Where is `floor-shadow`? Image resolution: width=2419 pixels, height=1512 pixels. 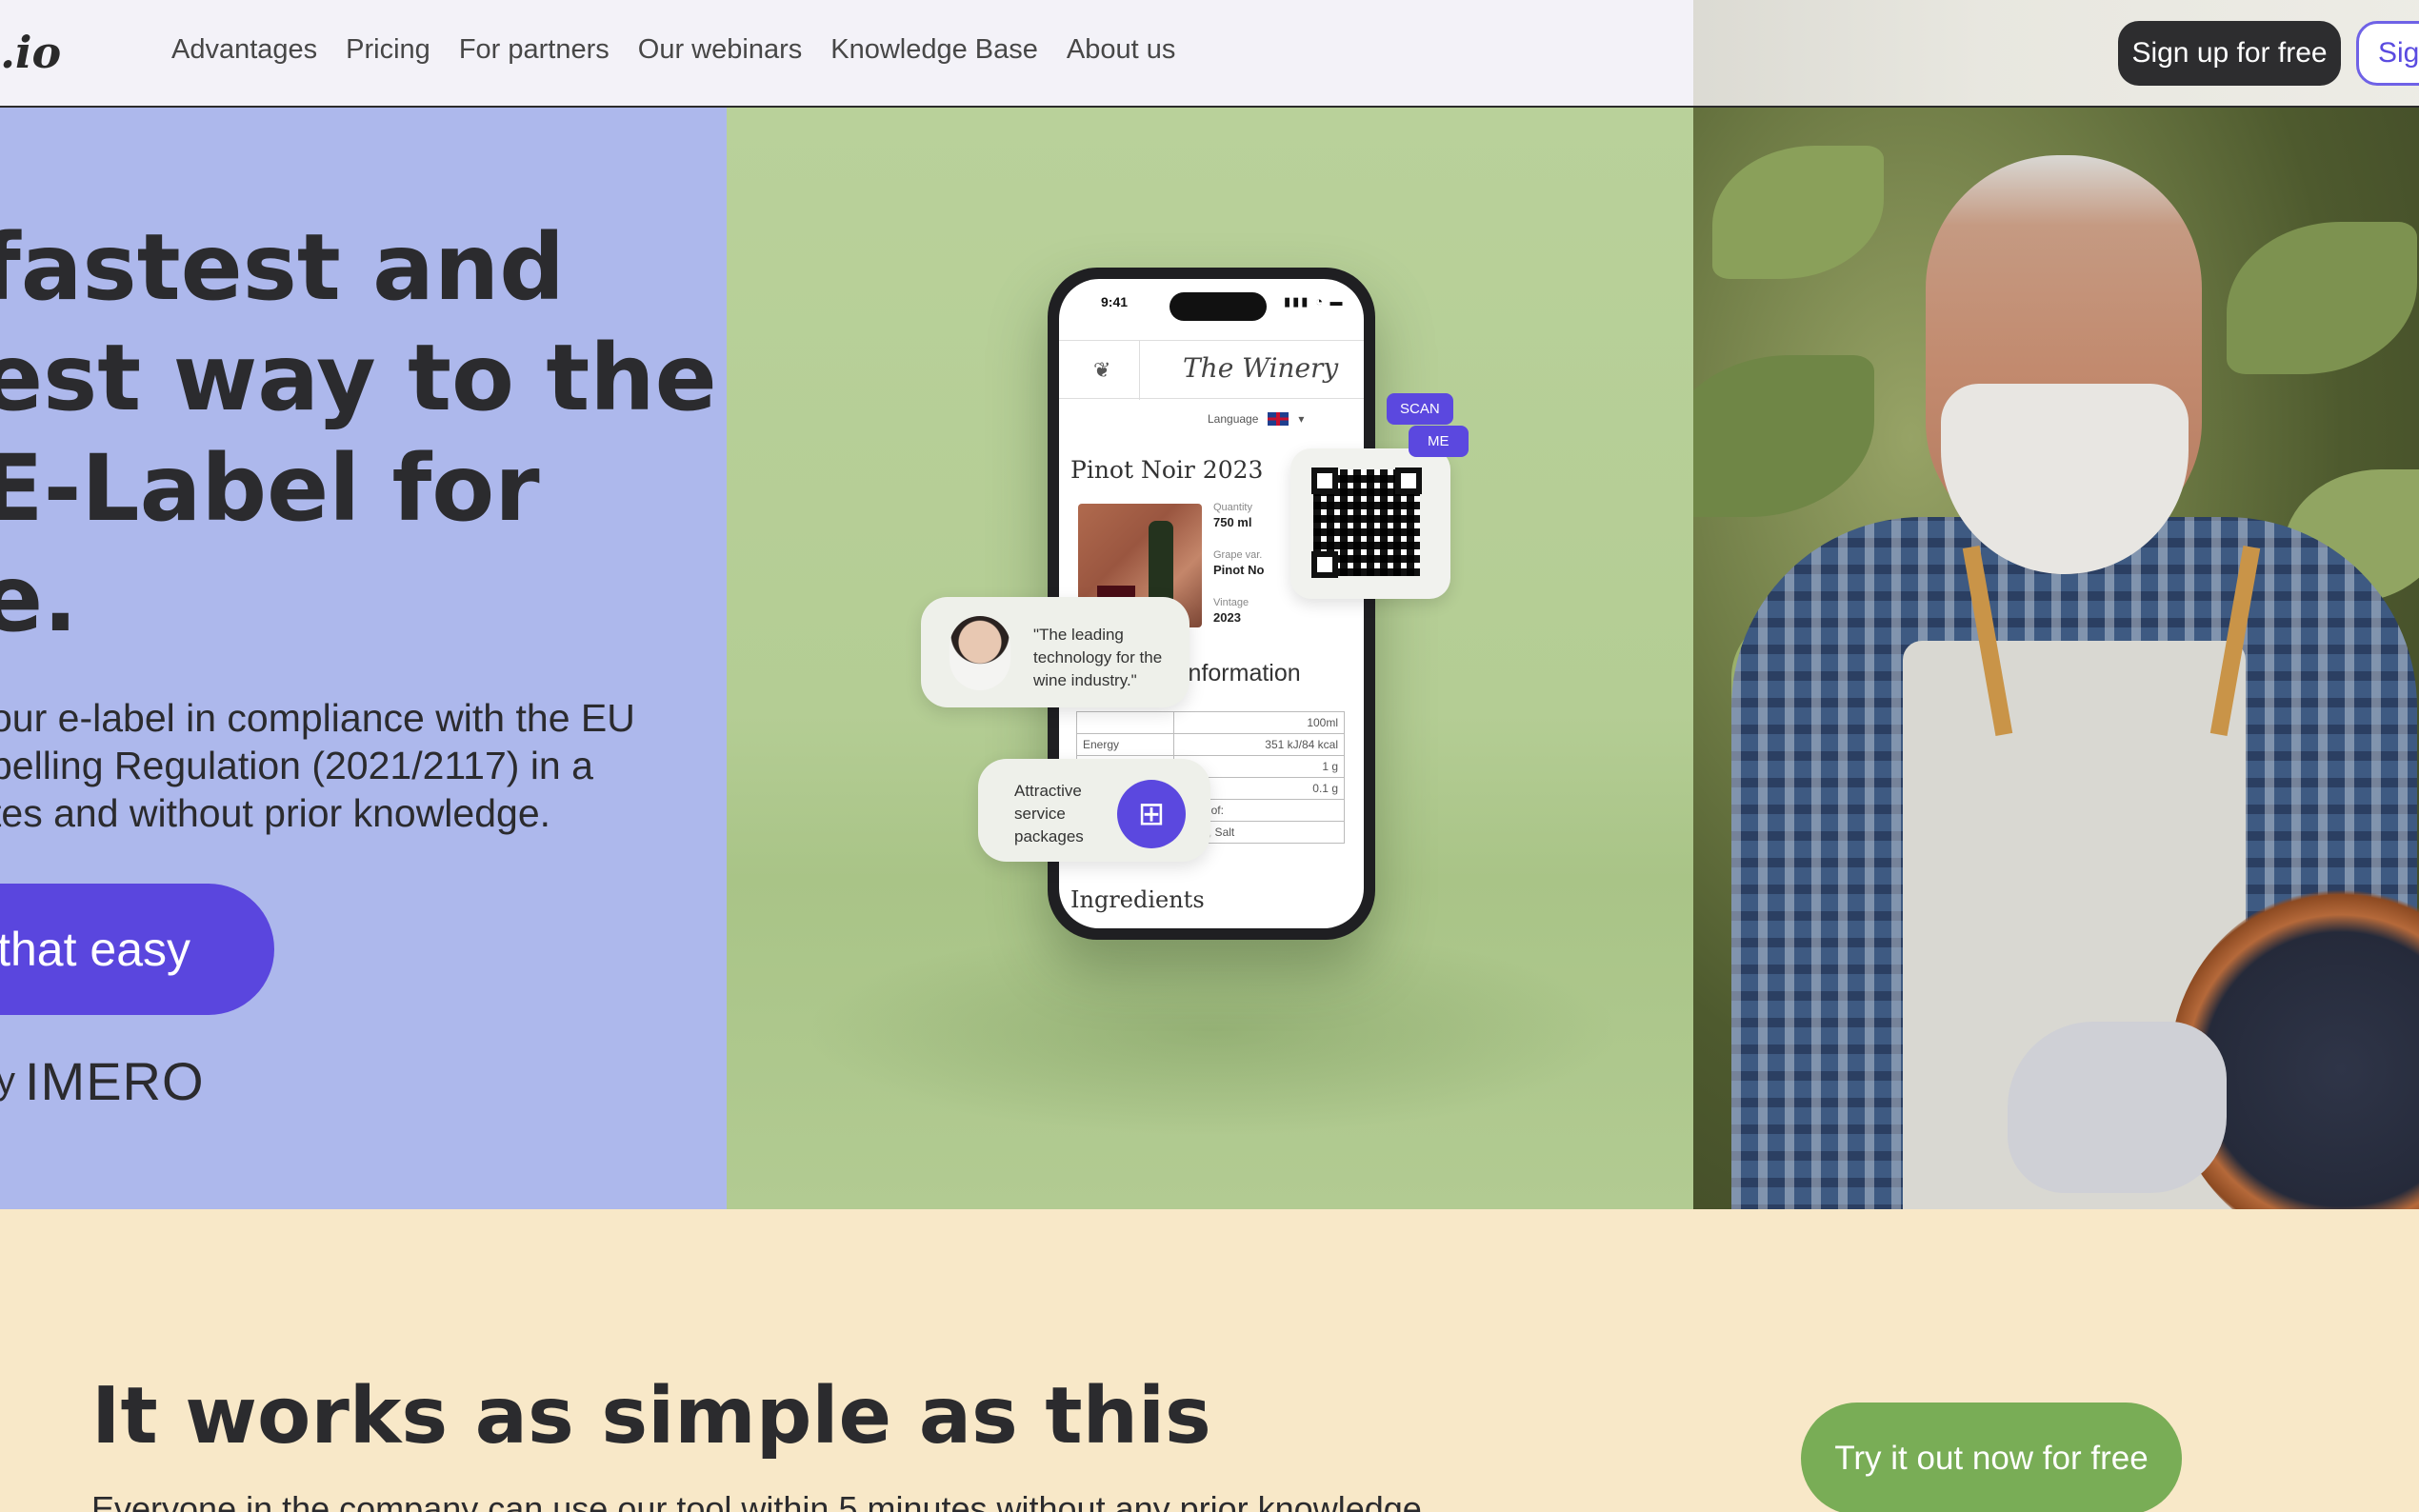
floor-shadow is located at coordinates (1212, 1031).